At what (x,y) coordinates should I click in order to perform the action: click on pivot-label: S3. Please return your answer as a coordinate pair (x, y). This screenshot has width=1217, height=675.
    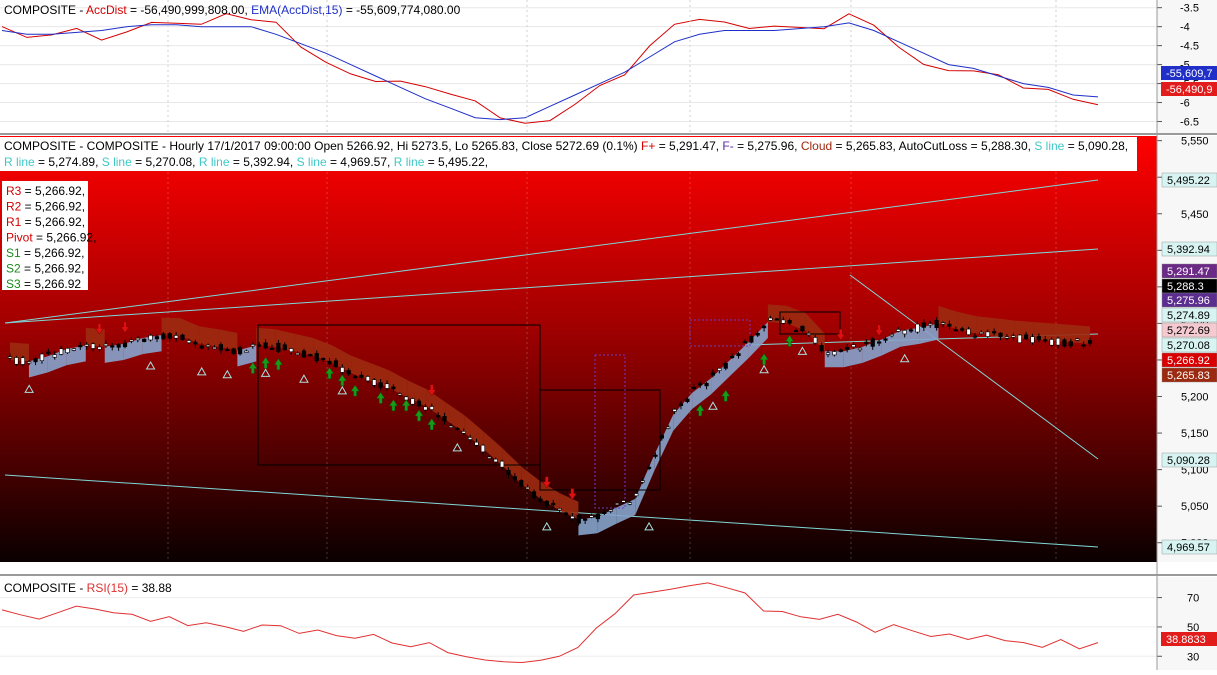
    Looking at the image, I should click on (13, 284).